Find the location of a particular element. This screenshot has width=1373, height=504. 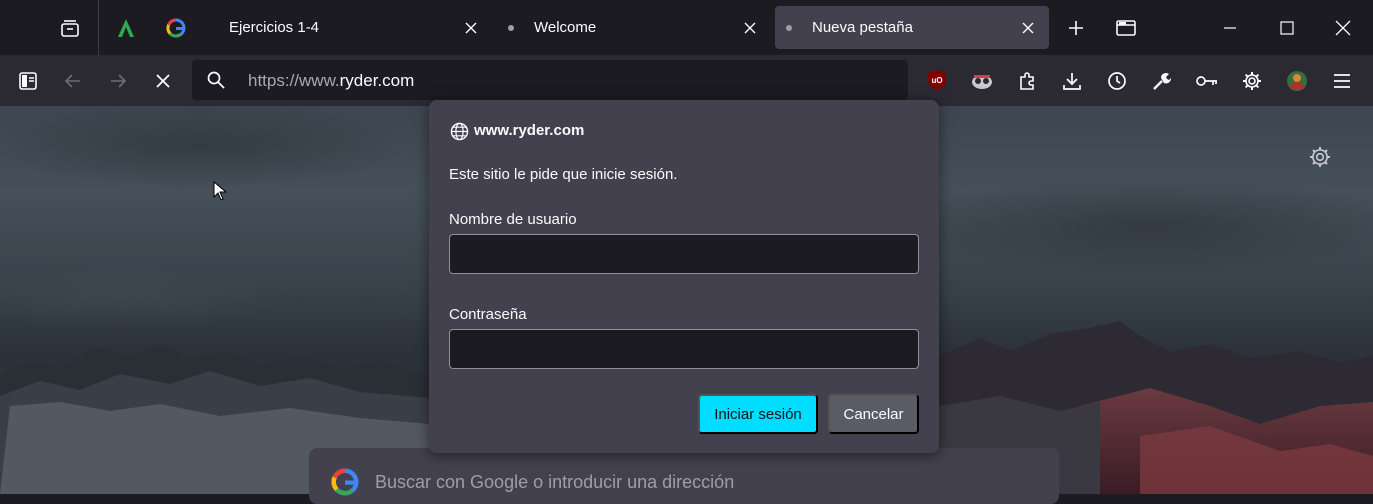

tab-title: Nueva pestaña is located at coordinates (862, 27).